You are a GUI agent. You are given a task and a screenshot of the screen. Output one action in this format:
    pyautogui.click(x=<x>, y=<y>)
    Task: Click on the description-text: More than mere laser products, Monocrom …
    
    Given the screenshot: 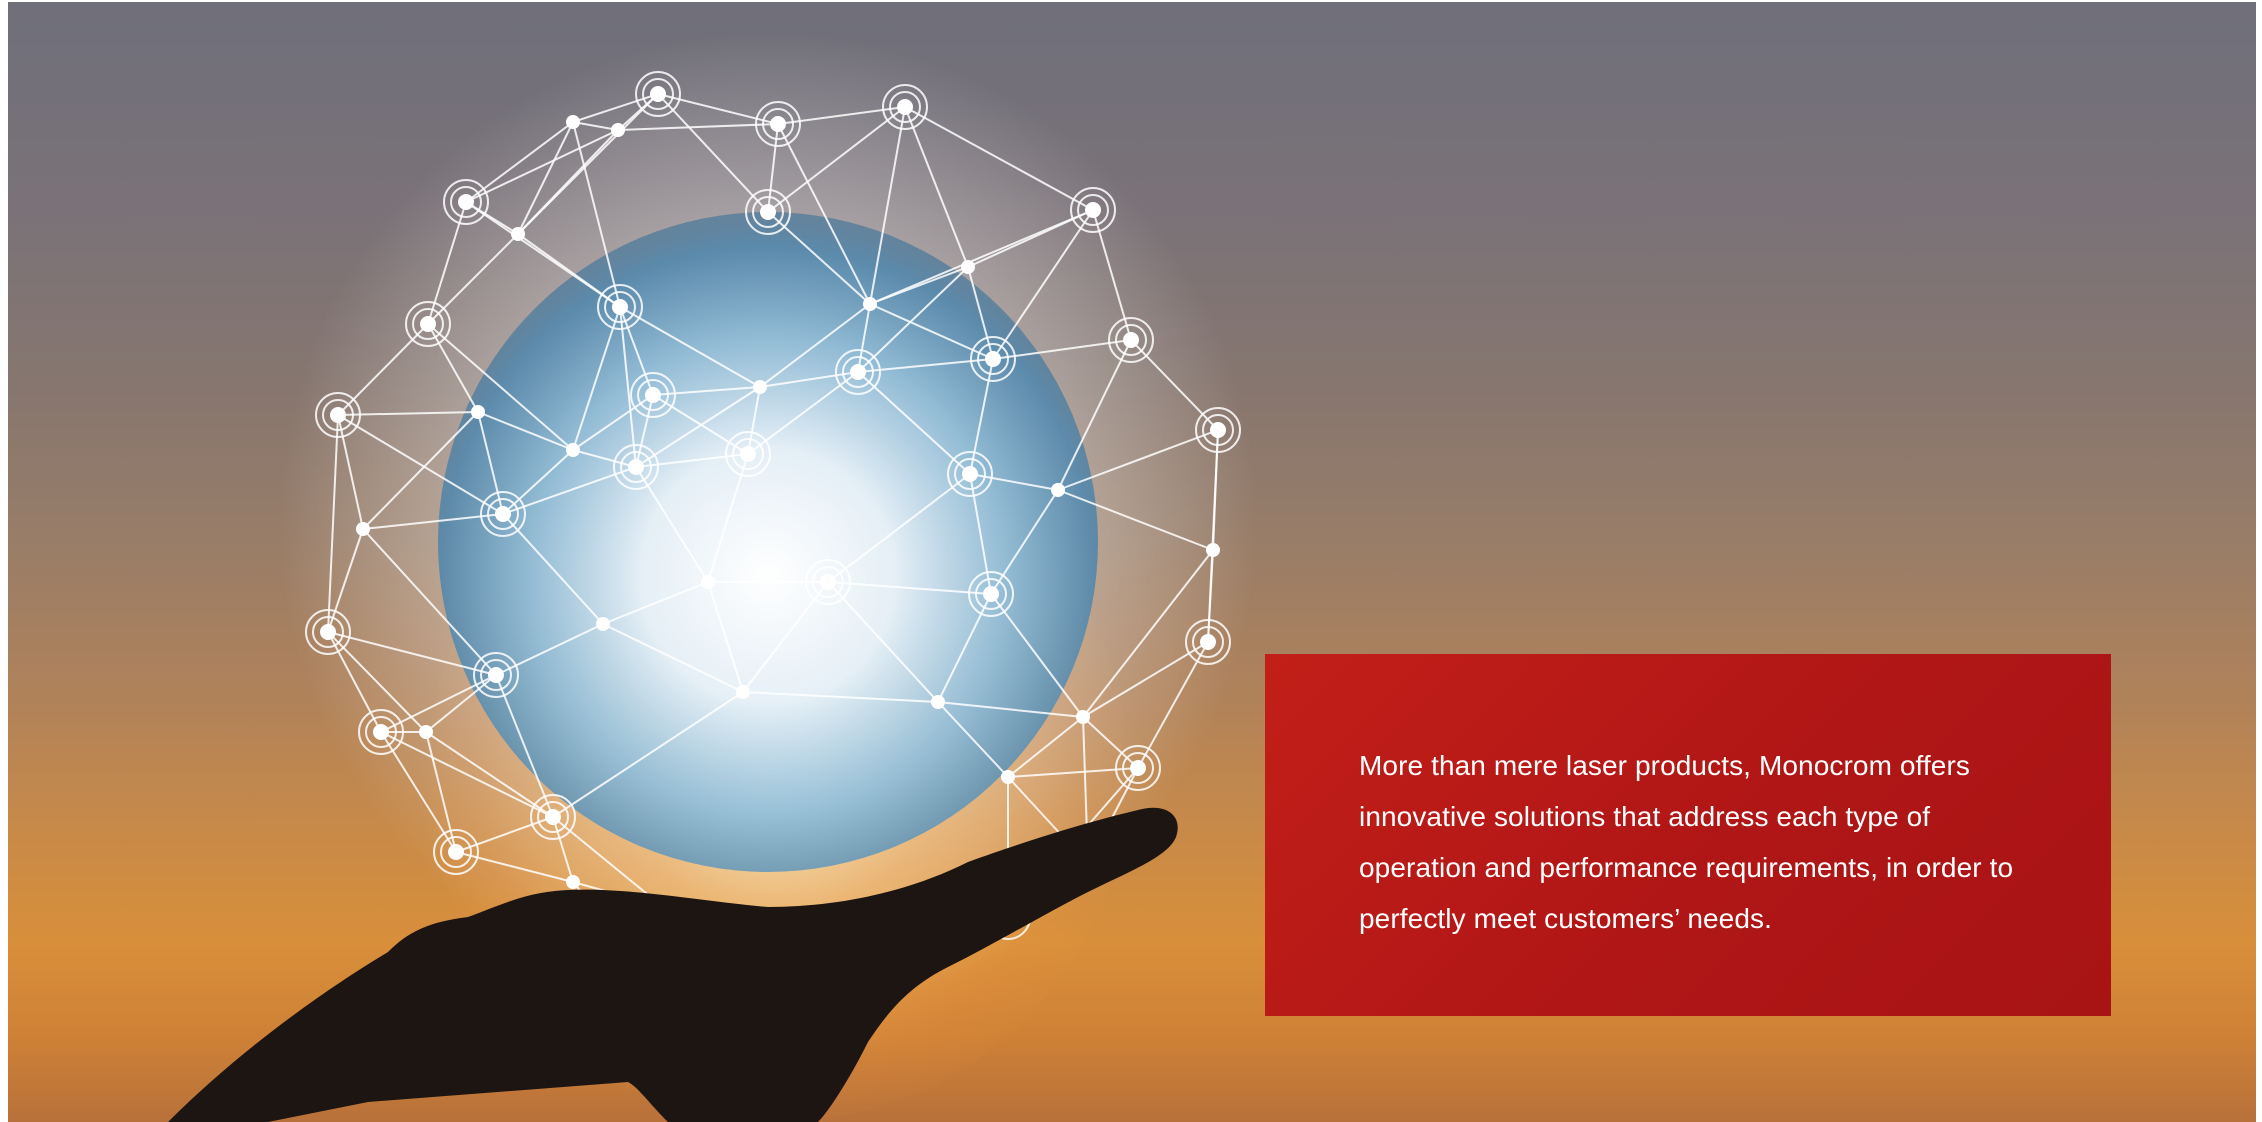 What is the action you would take?
    pyautogui.click(x=1686, y=842)
    